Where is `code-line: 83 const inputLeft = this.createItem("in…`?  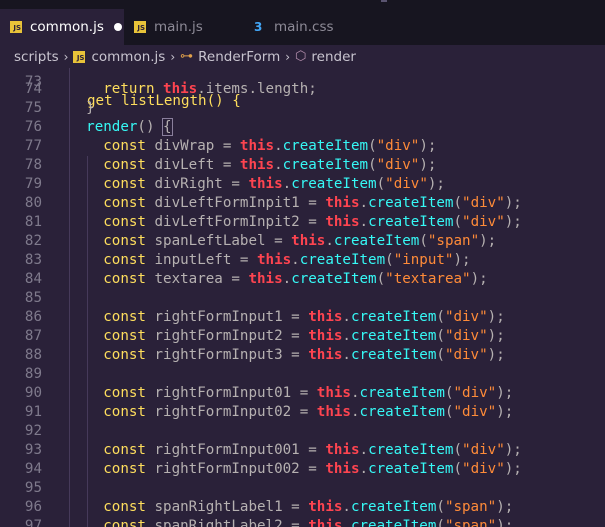 code-line: 83 const inputLeft = this.createItem("in… is located at coordinates (302, 260).